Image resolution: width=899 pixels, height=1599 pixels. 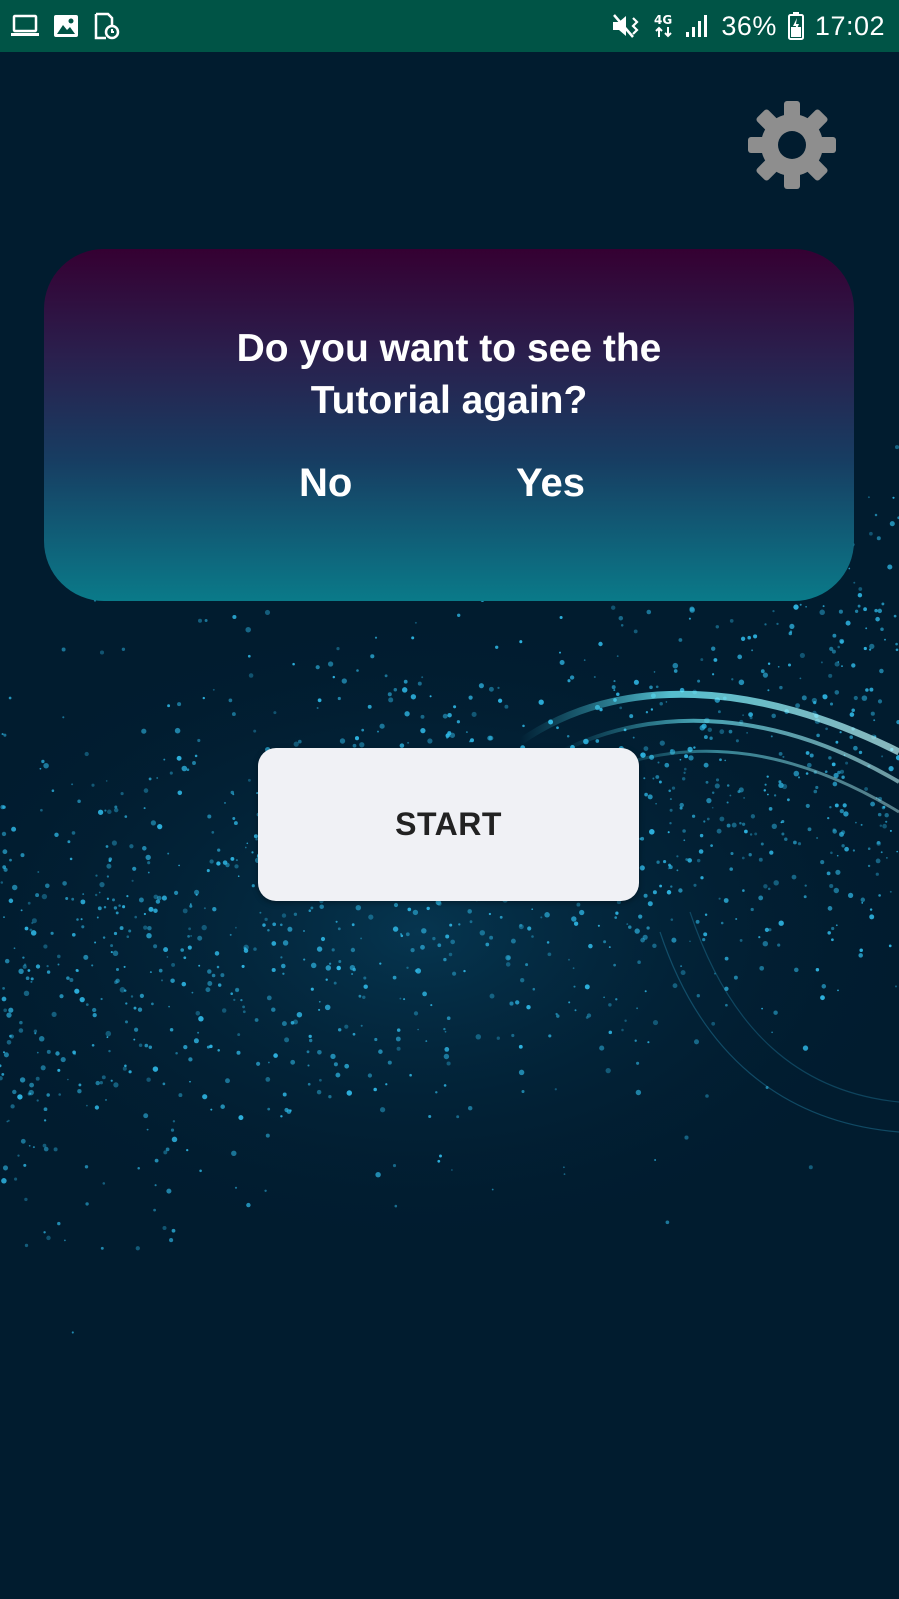 I want to click on battery-charging-icon, so click(x=796, y=26).